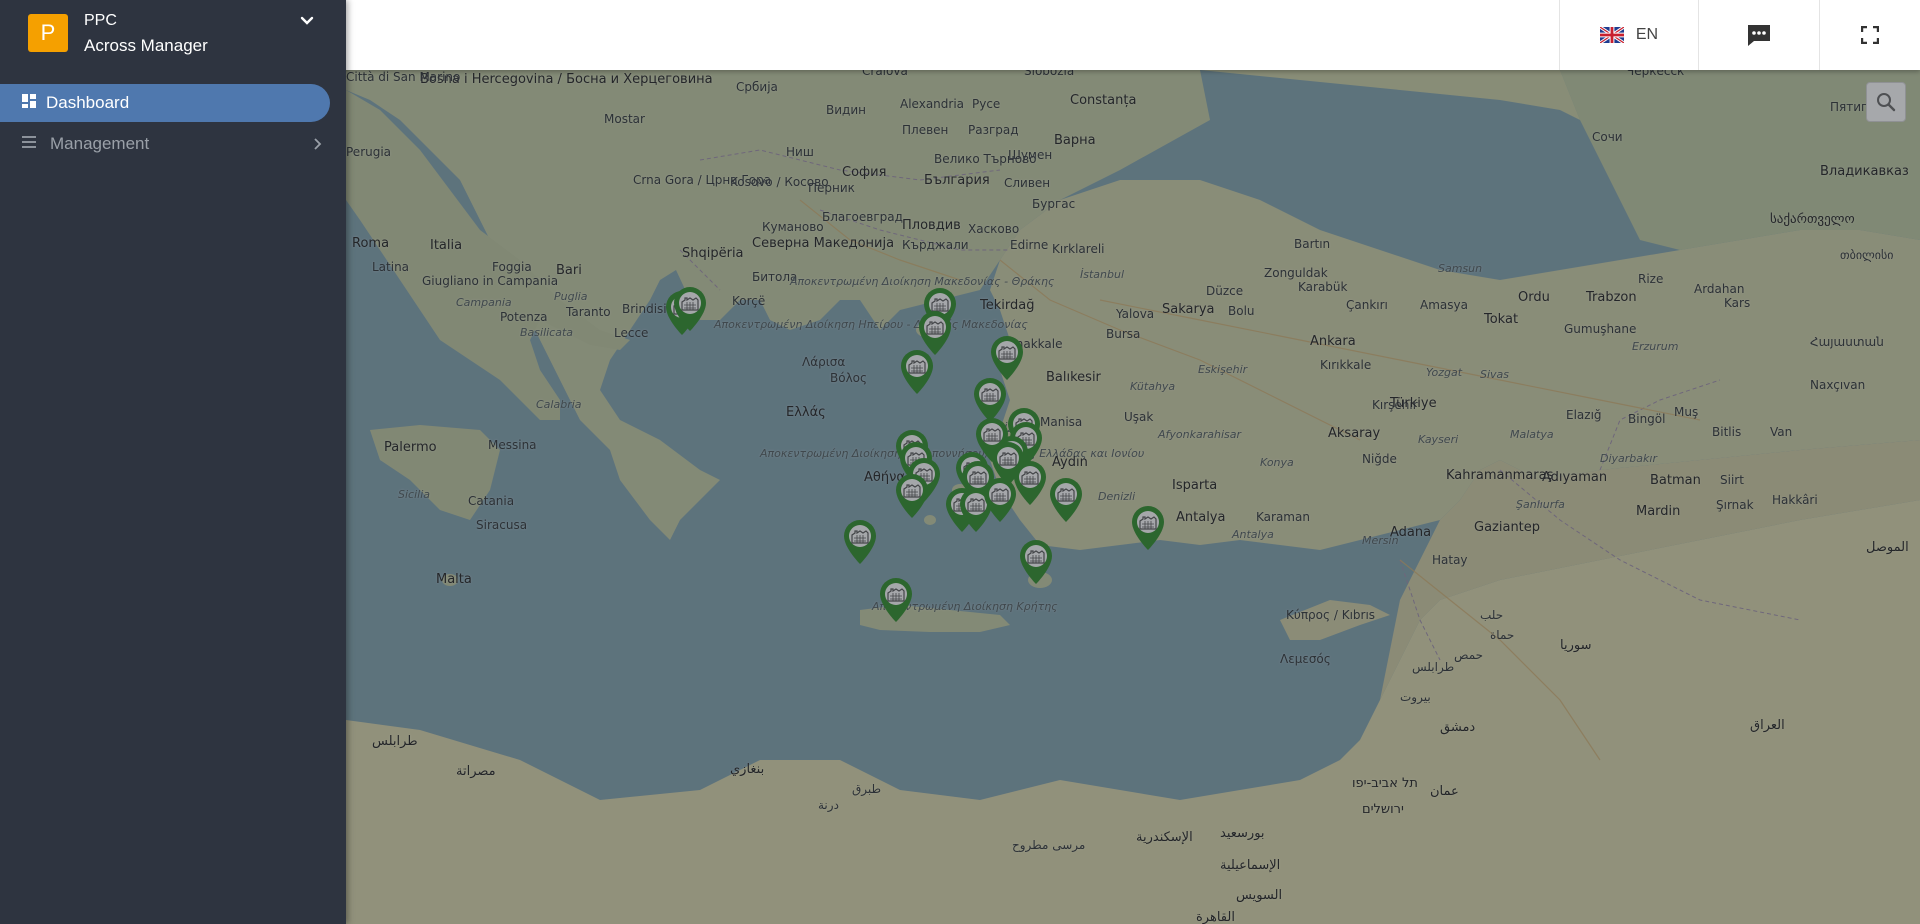 The width and height of the screenshot is (1920, 924). What do you see at coordinates (569, 270) in the screenshot?
I see `map-label: Bari` at bounding box center [569, 270].